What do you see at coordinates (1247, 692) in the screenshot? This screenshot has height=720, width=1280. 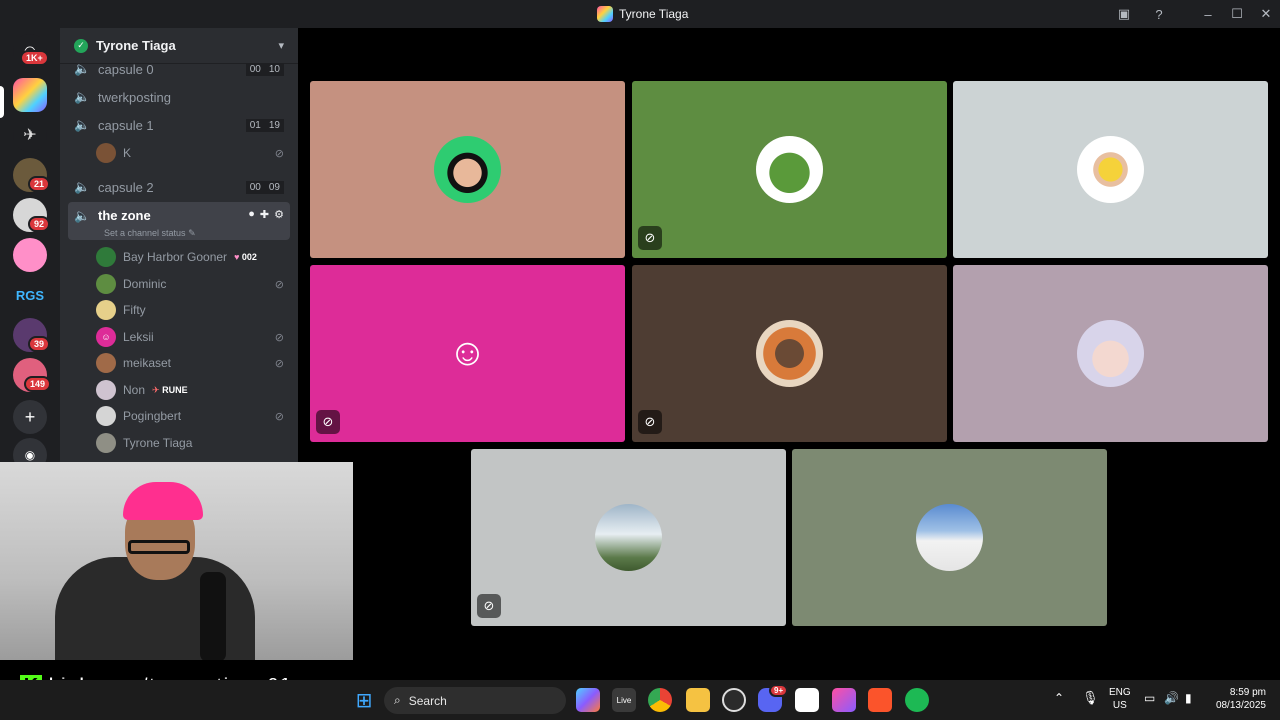 I see `time-label: 8:59 pm` at bounding box center [1247, 692].